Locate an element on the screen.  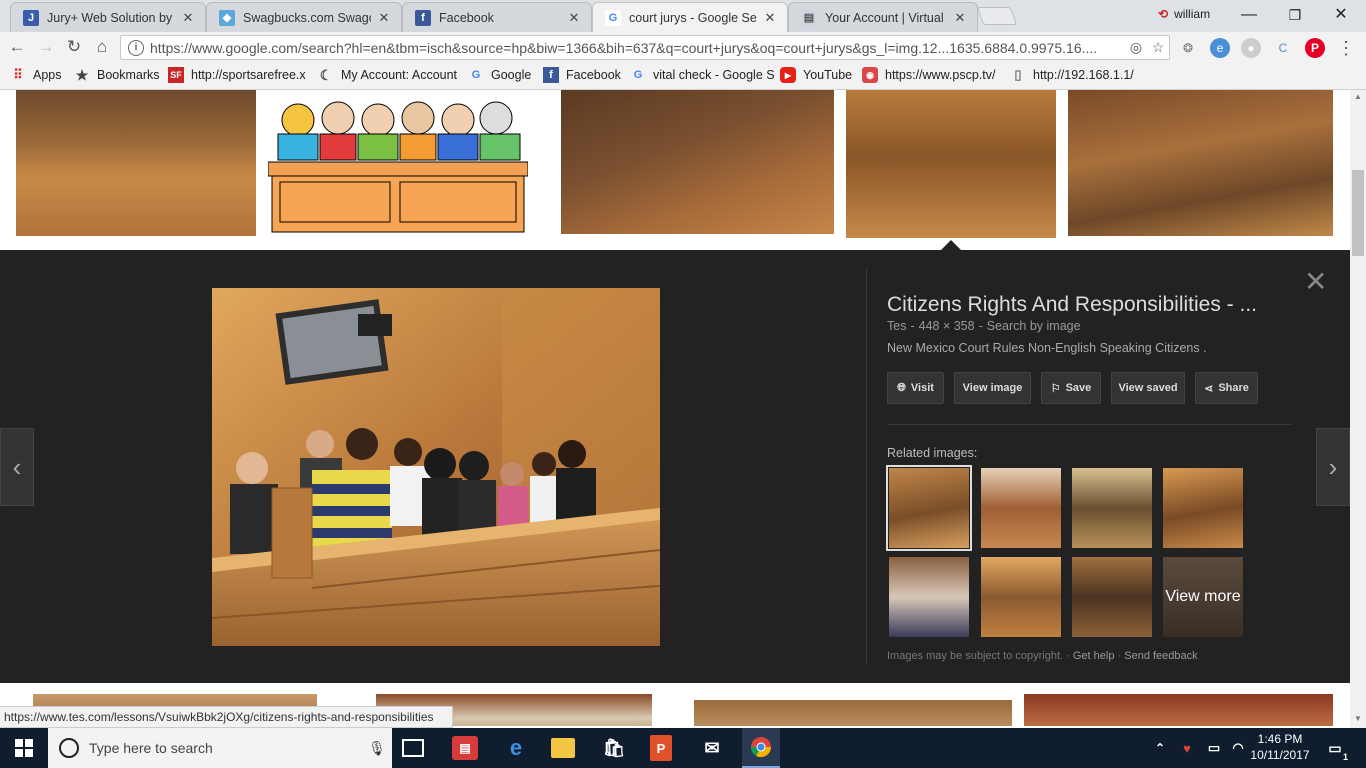
start-button is located at coordinates (24, 748).